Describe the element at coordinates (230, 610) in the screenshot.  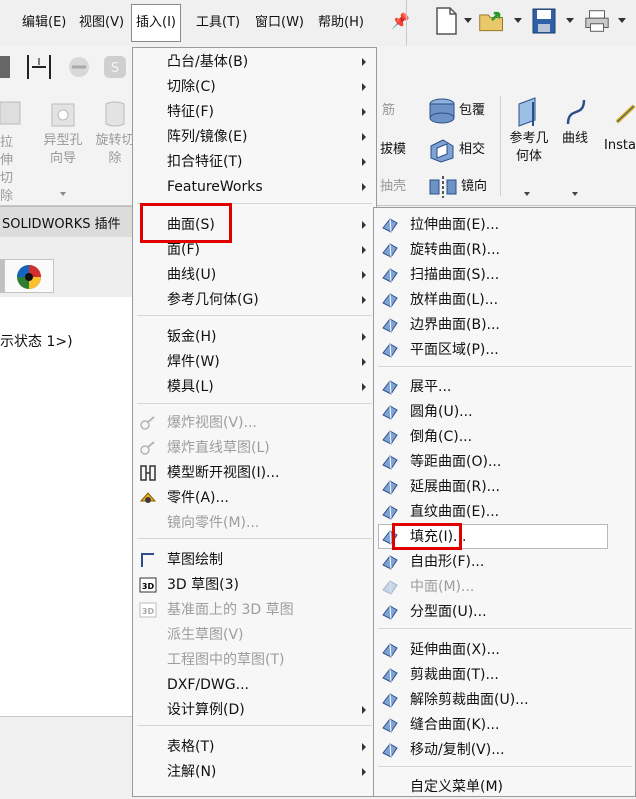
I see `insert-menu-item-3d-sketch-on-plane: 基准面上的 3D 草图` at that location.